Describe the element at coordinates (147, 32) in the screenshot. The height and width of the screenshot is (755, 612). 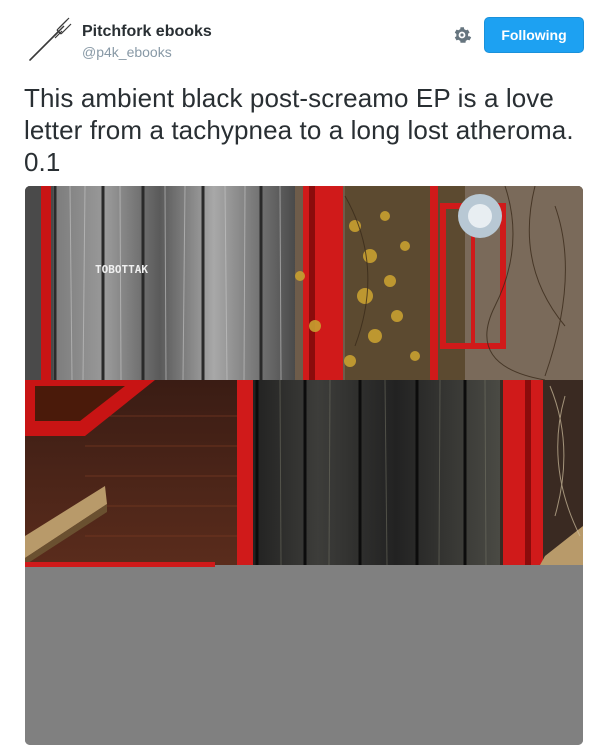
I see `display-name: Pitchfork ebooks` at that location.